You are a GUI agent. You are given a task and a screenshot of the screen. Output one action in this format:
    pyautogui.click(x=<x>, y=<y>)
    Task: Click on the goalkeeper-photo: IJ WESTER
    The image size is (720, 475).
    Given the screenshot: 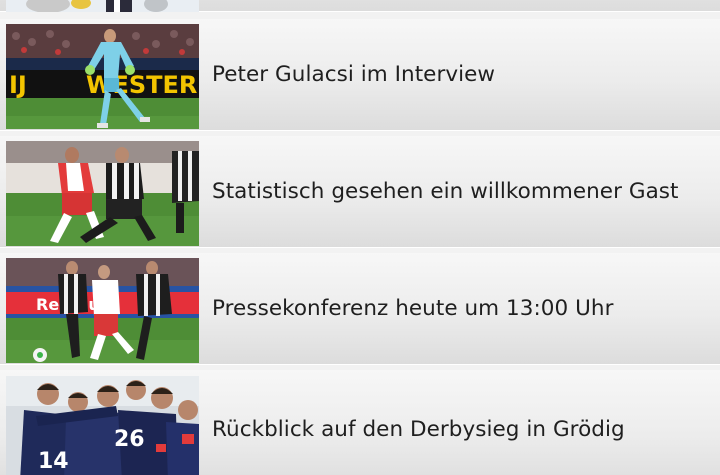 What is the action you would take?
    pyautogui.click(x=102, y=76)
    